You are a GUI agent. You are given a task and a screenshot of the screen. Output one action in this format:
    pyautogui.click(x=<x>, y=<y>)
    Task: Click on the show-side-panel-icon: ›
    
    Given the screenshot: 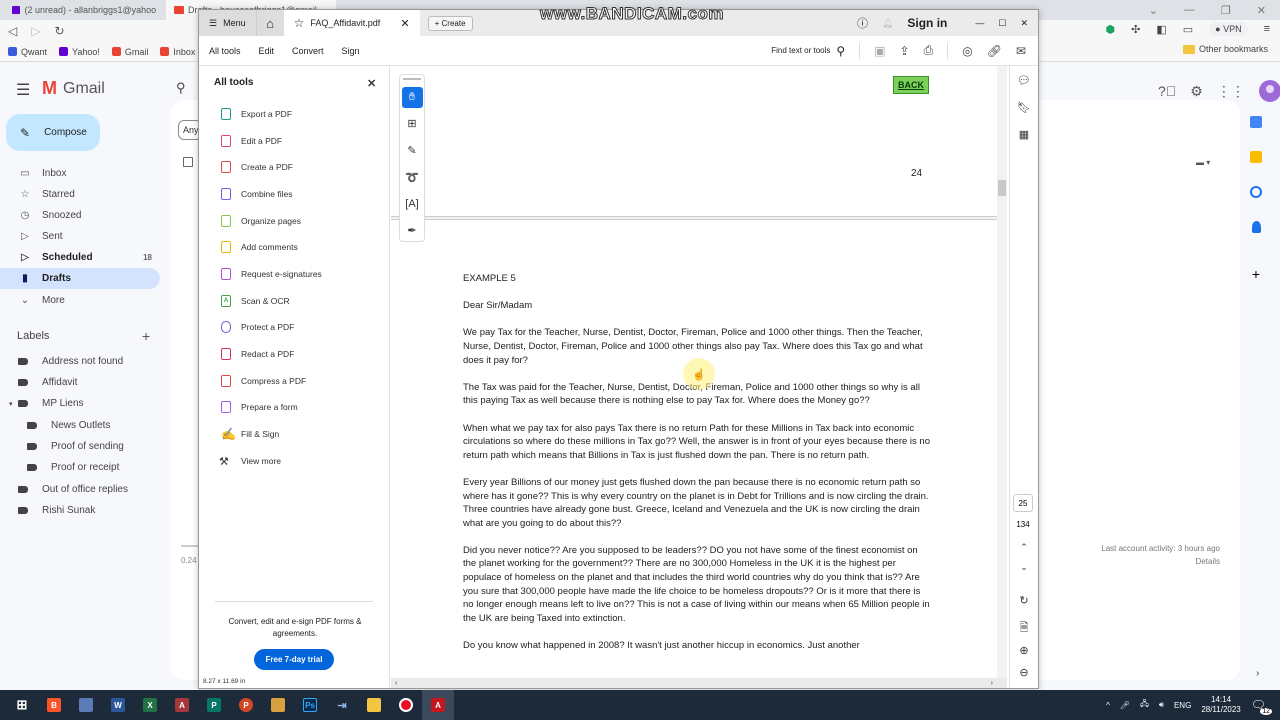 What is the action you would take?
    pyautogui.click(x=1257, y=673)
    